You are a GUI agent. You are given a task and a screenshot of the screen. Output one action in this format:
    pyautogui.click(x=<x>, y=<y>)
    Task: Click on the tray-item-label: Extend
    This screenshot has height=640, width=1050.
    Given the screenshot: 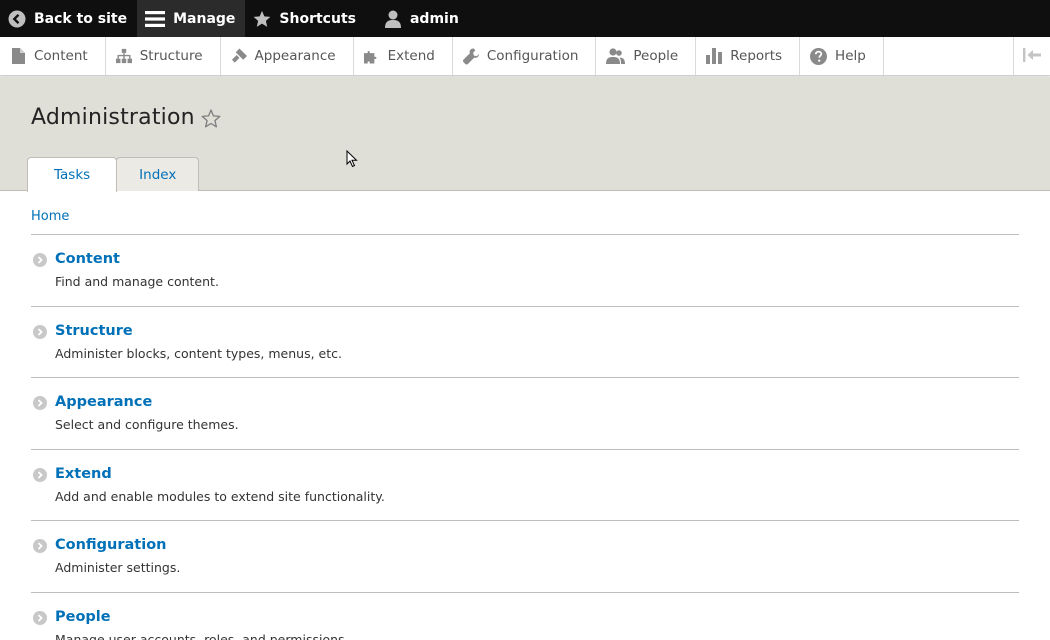 What is the action you would take?
    pyautogui.click(x=411, y=56)
    